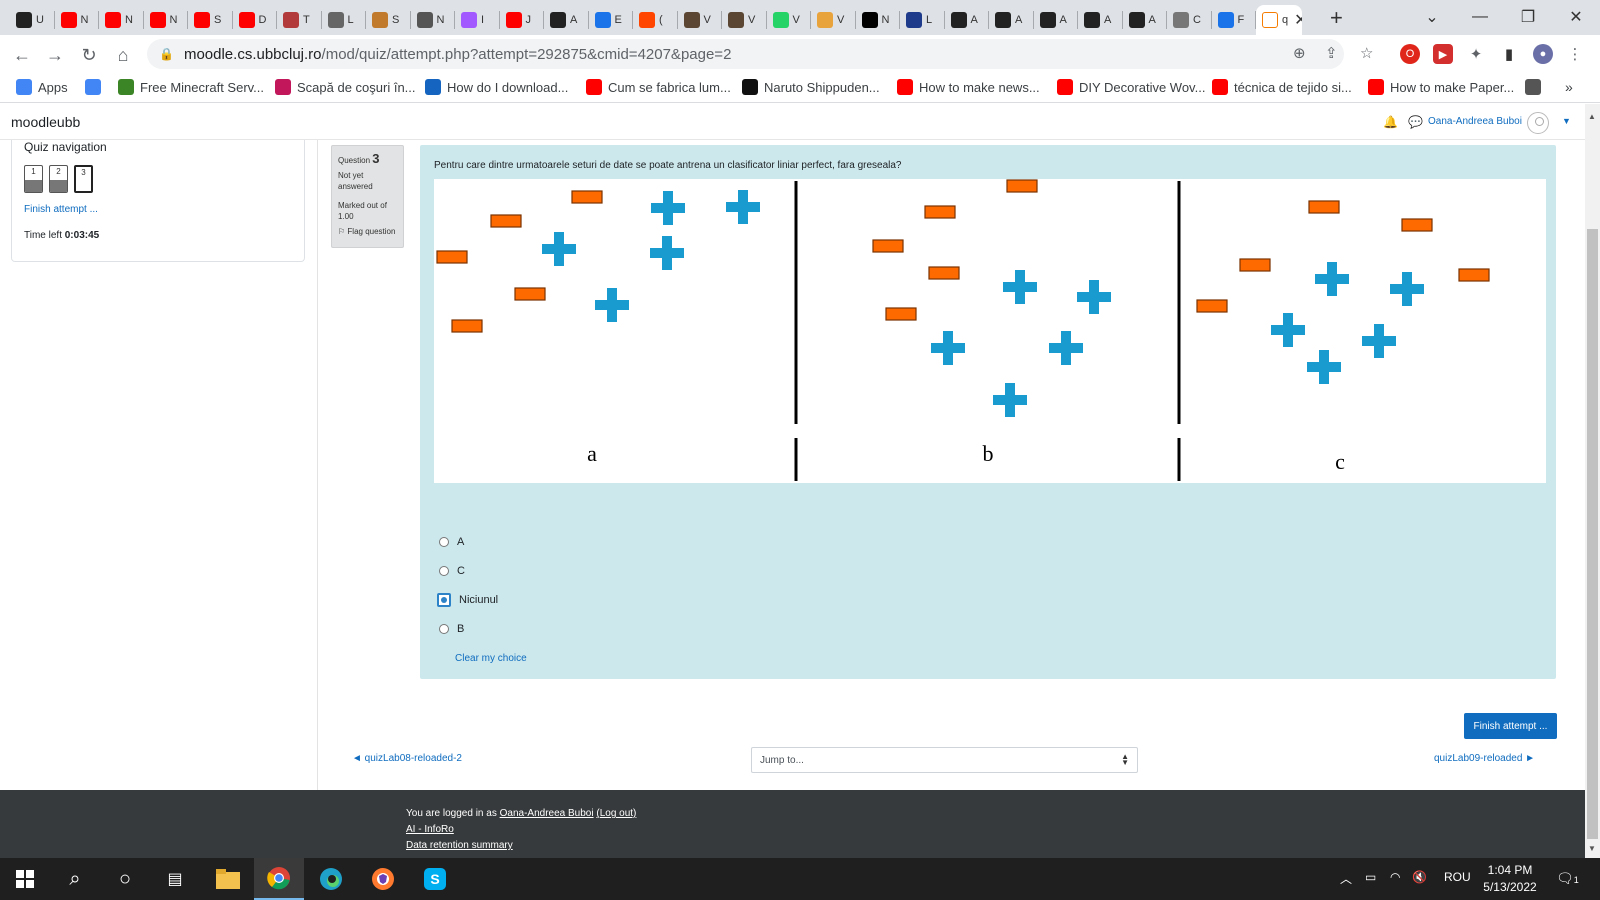  What do you see at coordinates (1395, 877) in the screenshot?
I see `wifi-icon: ◠` at bounding box center [1395, 877].